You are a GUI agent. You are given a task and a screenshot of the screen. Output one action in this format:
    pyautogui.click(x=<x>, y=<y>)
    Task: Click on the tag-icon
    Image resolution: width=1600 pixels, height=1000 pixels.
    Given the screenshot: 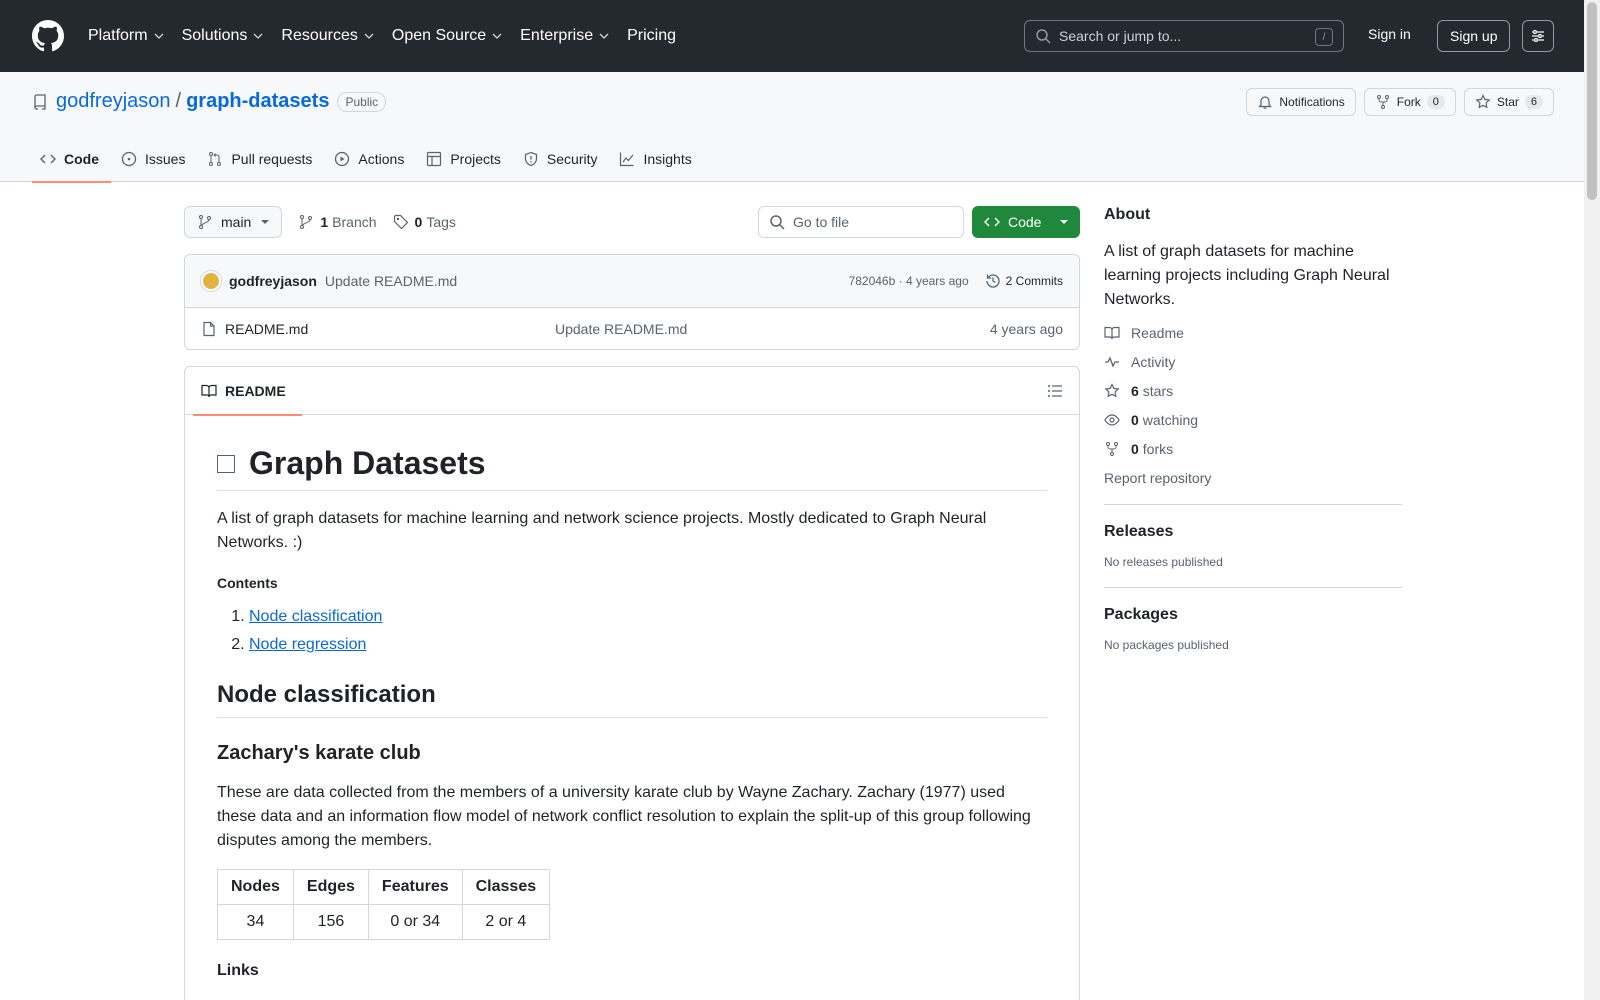 What is the action you would take?
    pyautogui.click(x=400, y=222)
    